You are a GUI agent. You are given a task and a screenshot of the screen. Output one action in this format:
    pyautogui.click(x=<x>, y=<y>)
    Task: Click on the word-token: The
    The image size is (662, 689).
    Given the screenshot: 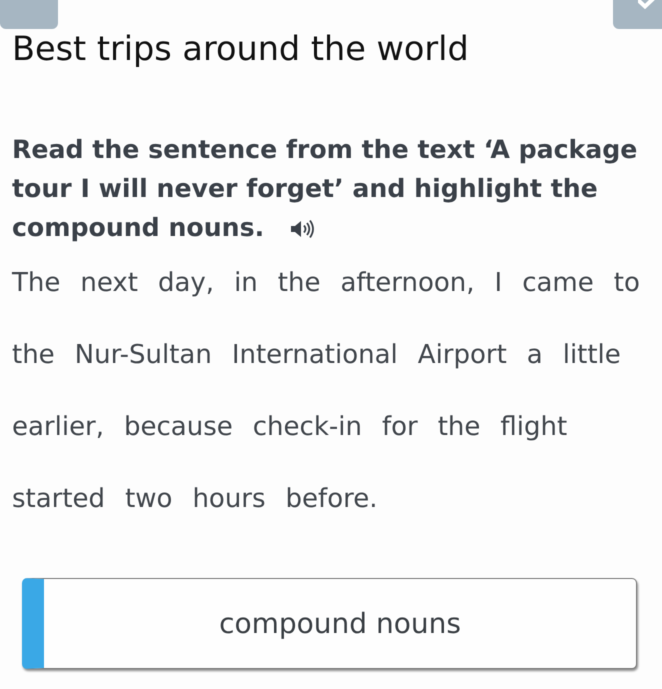 What is the action you would take?
    pyautogui.click(x=36, y=283)
    